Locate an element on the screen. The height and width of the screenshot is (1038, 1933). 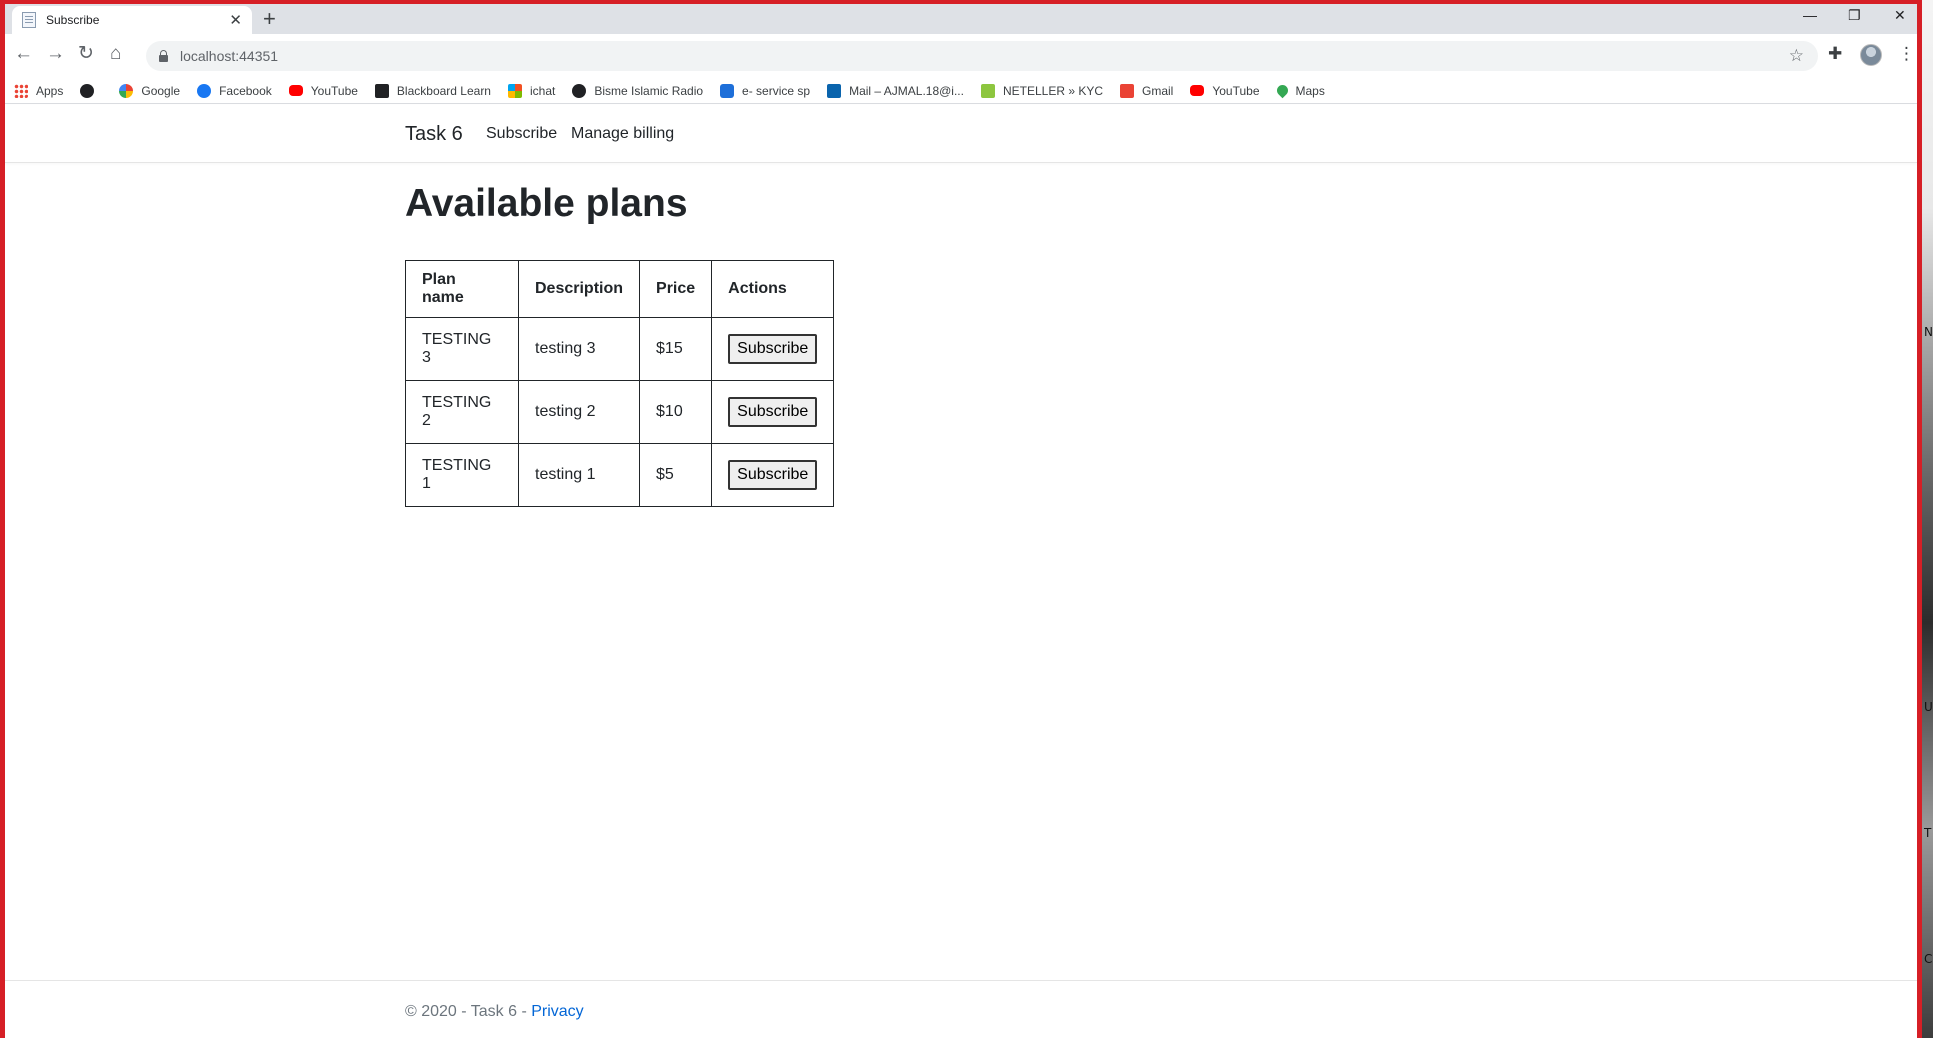
url-text: localhost:44351 is located at coordinates (984, 56).